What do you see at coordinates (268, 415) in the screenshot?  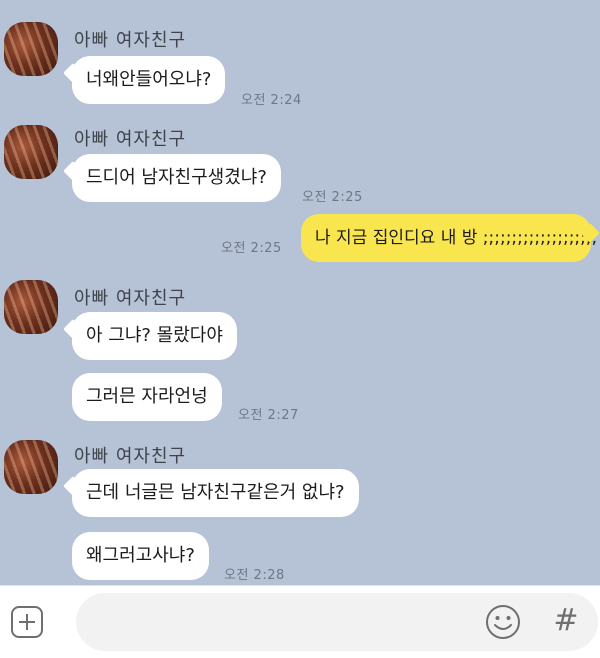 I see `message-time: 오전 2:27` at bounding box center [268, 415].